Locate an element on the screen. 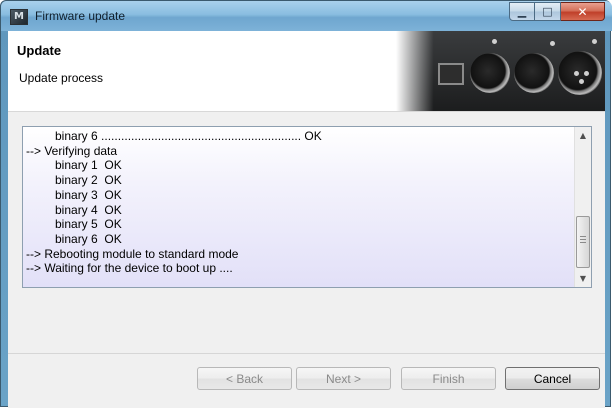 Image resolution: width=613 pixels, height=409 pixels. log-scrollbar: ▲ ▼ is located at coordinates (582, 207).